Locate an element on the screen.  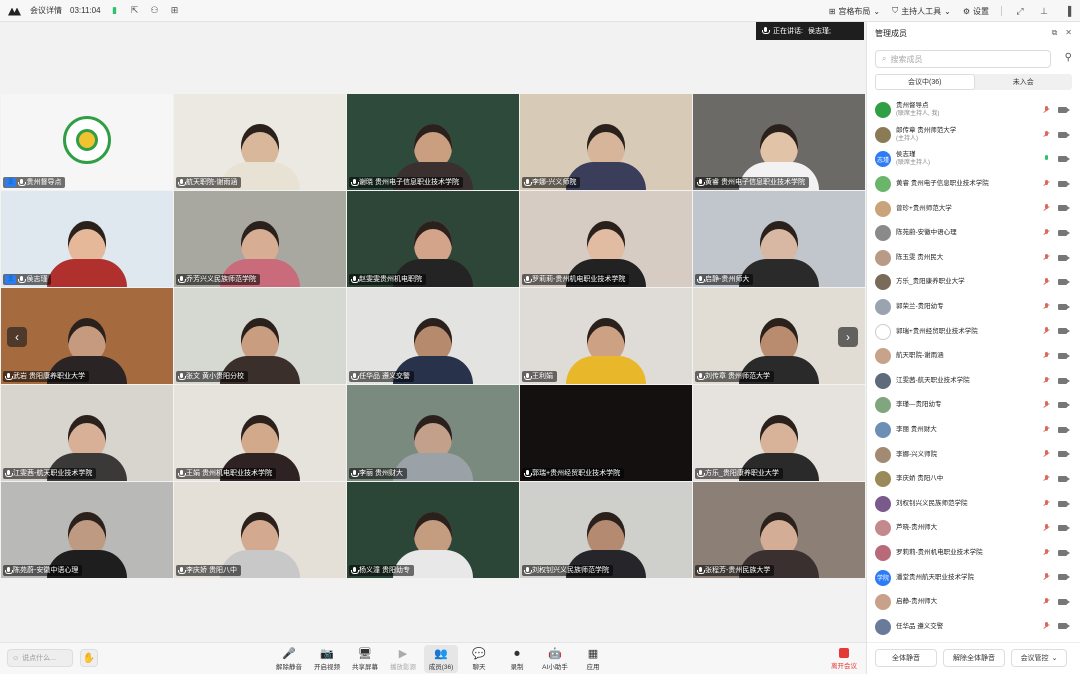
member-row: 贵州督导点 (联席主持人, 我) is located at coordinates (973, 110).